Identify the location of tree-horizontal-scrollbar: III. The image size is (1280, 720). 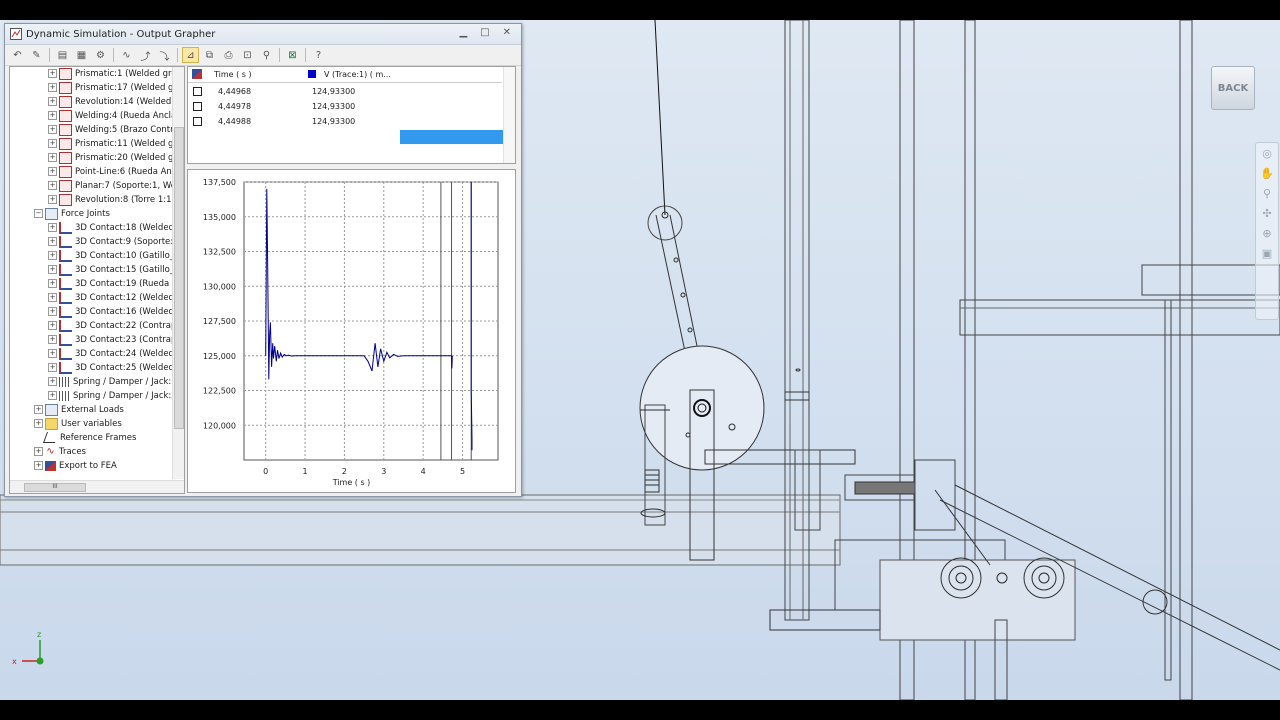
(97, 486).